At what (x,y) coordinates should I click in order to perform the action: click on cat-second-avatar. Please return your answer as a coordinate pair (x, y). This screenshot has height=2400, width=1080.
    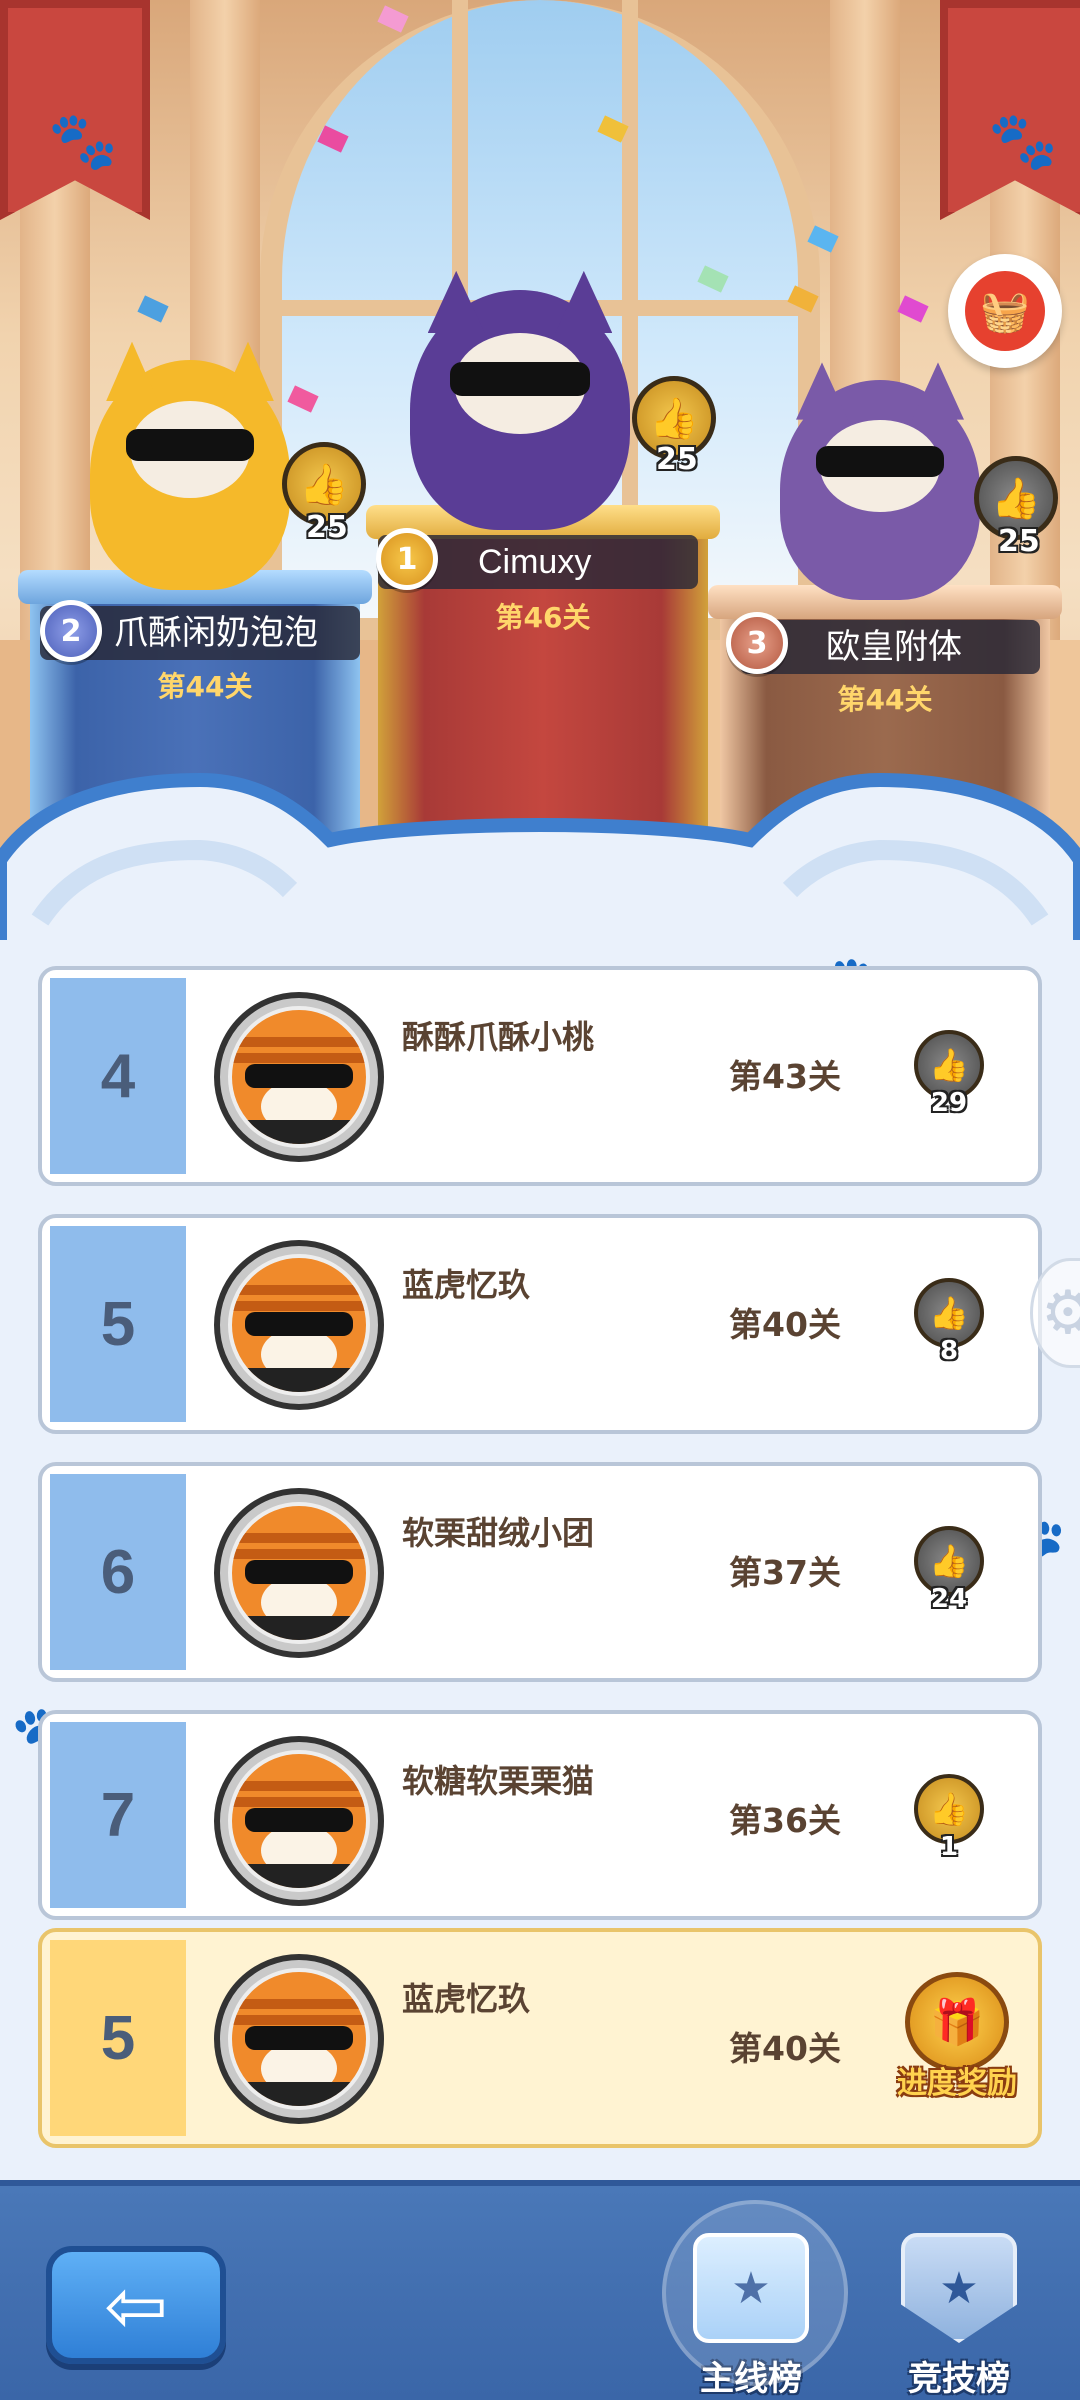
    Looking at the image, I should click on (190, 465).